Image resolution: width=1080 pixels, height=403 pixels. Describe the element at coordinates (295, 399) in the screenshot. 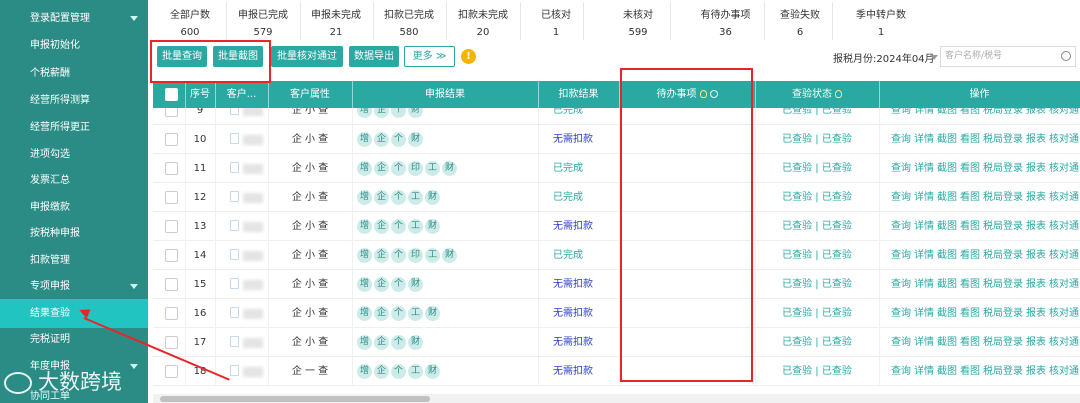

I see `scrollbar-thumb` at that location.